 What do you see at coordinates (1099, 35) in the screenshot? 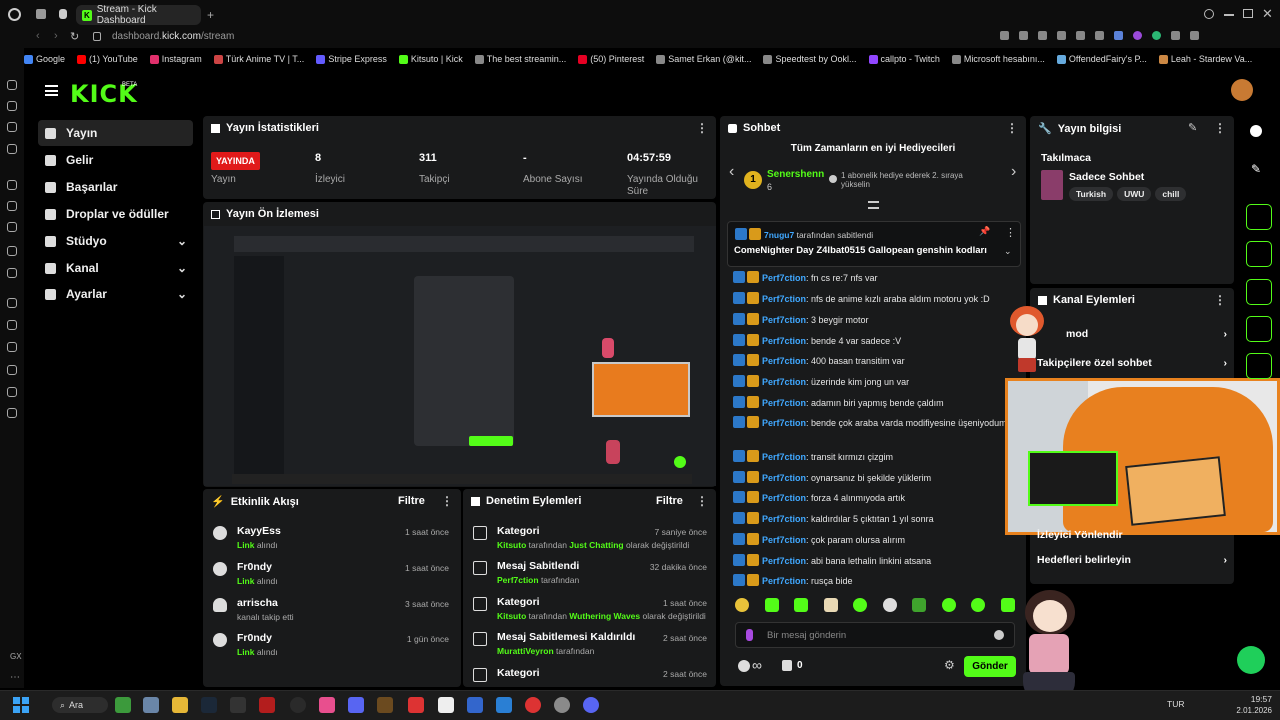
I see `camera-icon` at bounding box center [1099, 35].